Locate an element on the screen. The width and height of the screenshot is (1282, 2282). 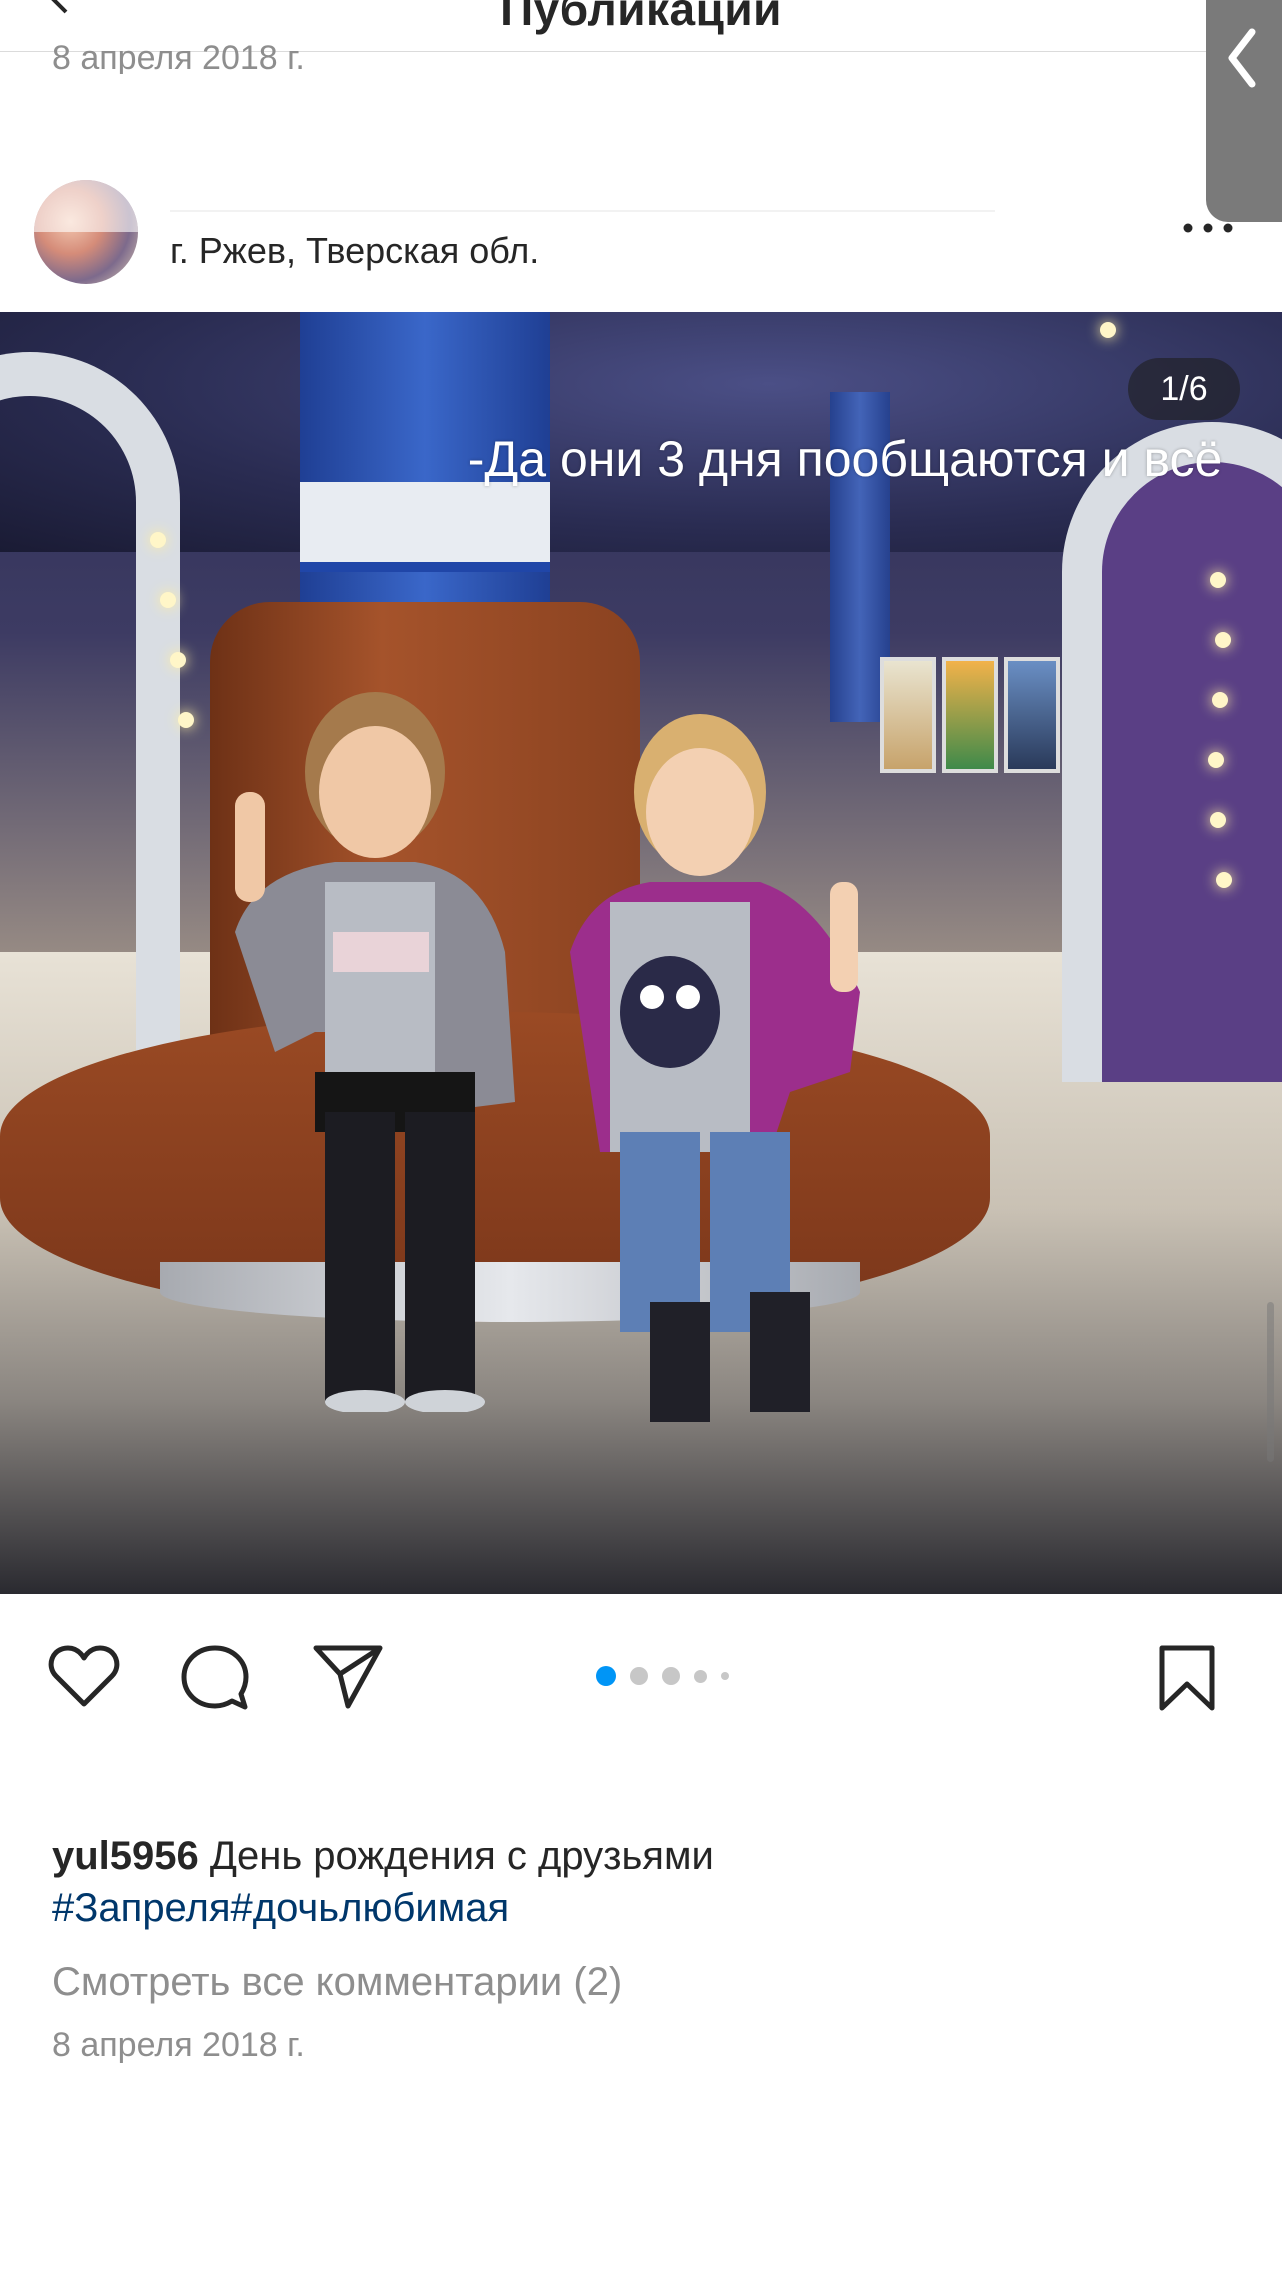
scroll-indicator is located at coordinates (1270, 1382).